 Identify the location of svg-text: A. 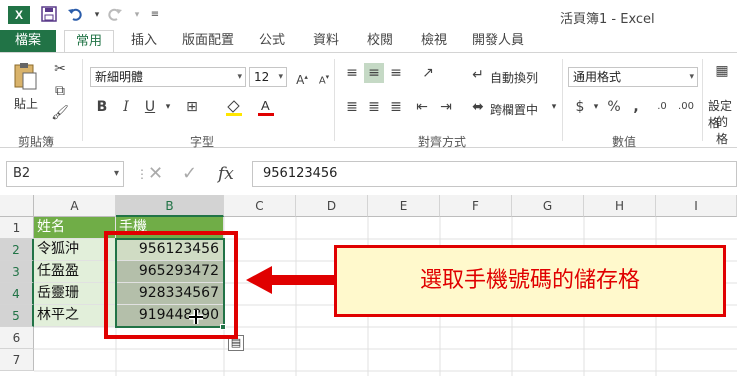
(265, 105).